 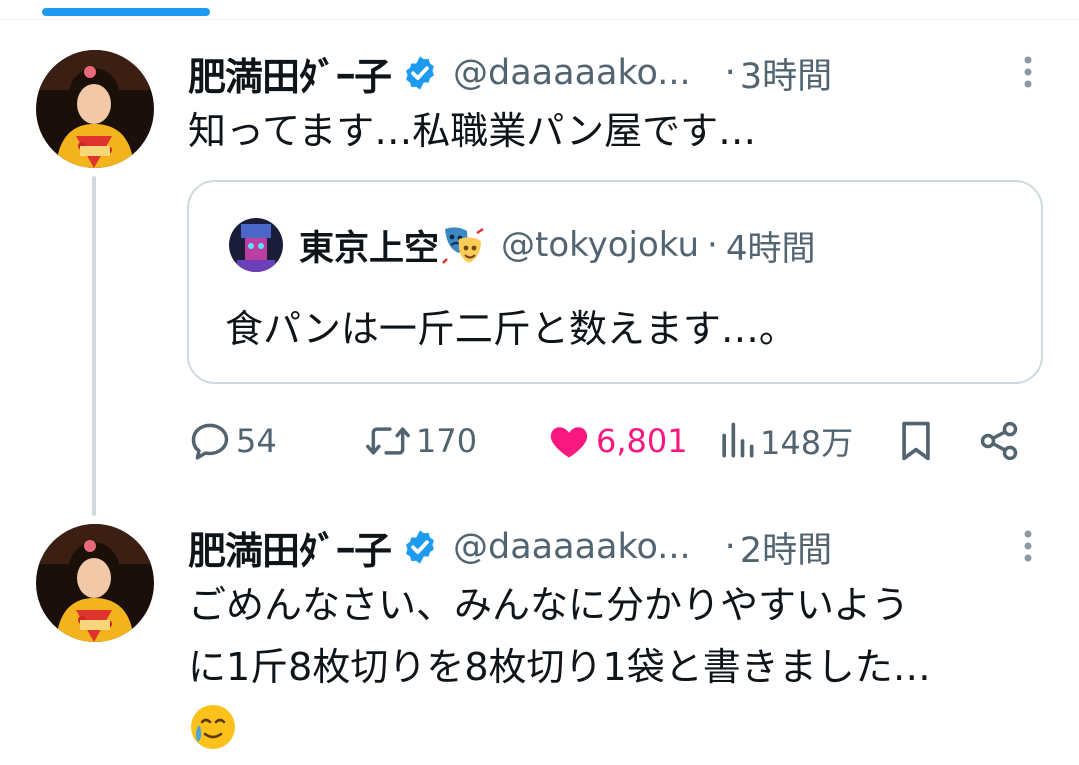 I want to click on bookmark-button, so click(x=916, y=441).